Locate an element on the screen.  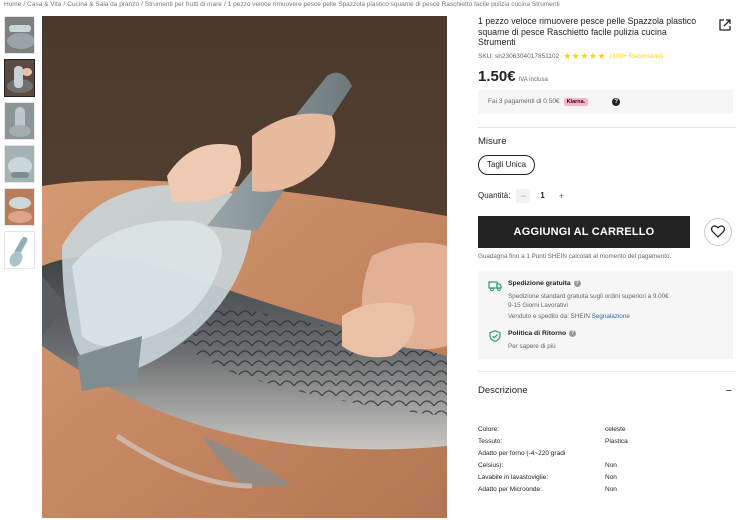
report-link: Segnalazione is located at coordinates (611, 316).